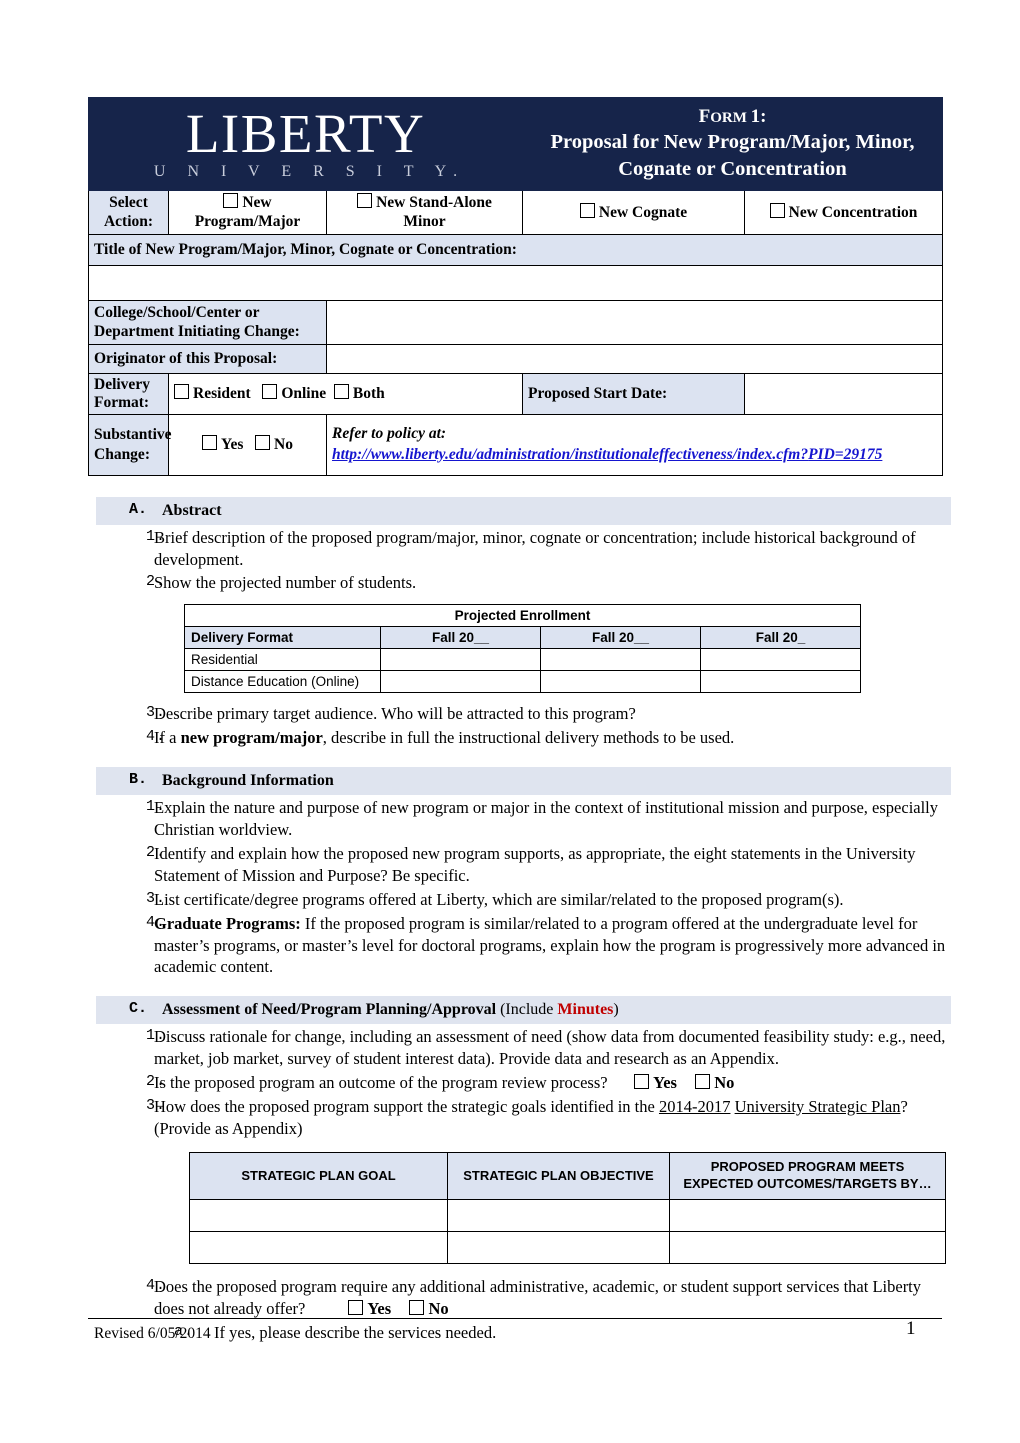 This screenshot has width=1020, height=1443. What do you see at coordinates (181, 391) in the screenshot?
I see `checkbox-resident` at bounding box center [181, 391].